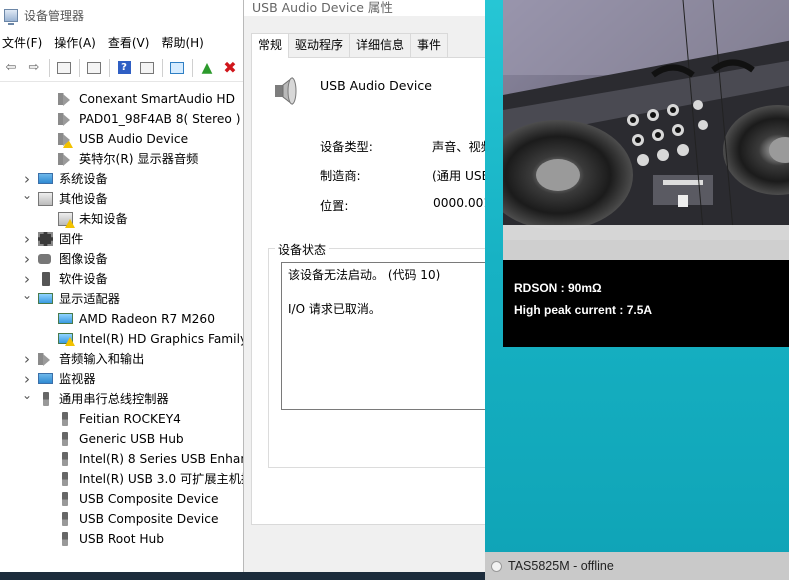 The image size is (789, 580). I want to click on spec-text: RDSON : 90mΩ High peak current : 7.5A, so click(583, 299).